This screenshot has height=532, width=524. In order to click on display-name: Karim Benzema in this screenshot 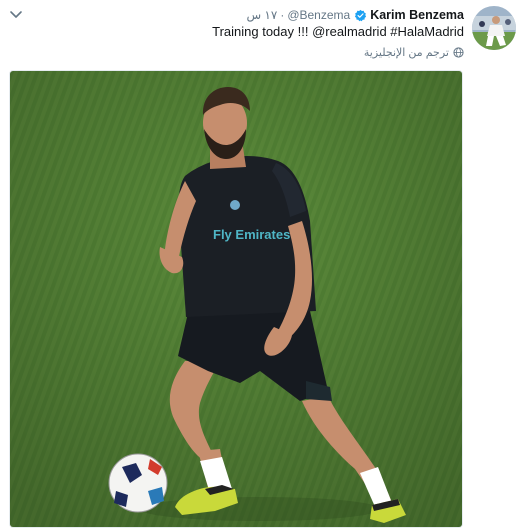, I will do `click(417, 15)`.